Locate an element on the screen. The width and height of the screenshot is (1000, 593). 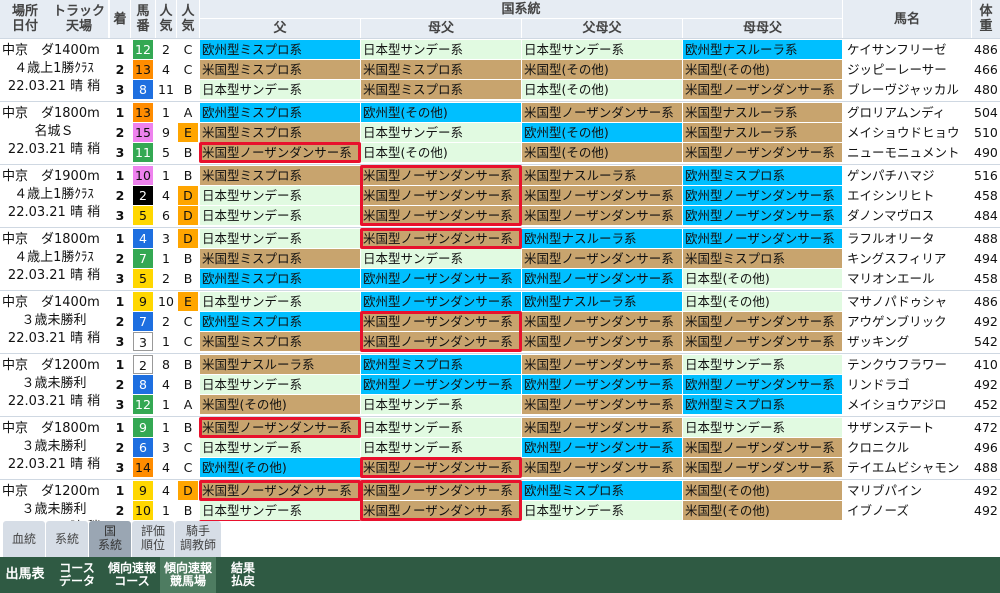
horse-name: マリオンエール is located at coordinates (908, 278).